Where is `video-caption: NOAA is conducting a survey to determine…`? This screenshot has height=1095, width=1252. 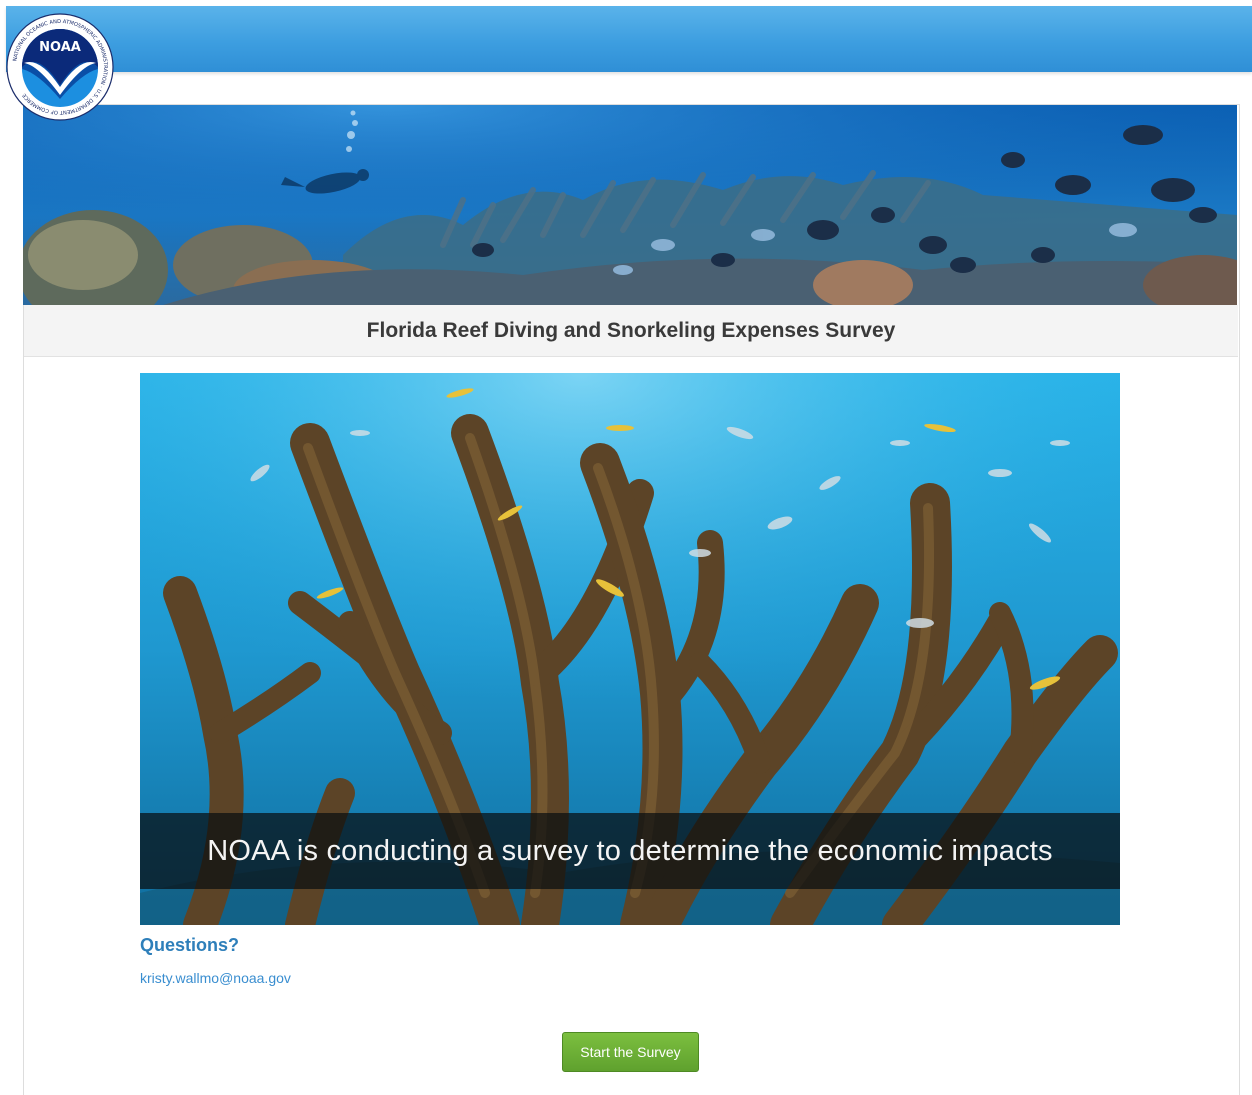
video-caption: NOAA is conducting a survey to determine… is located at coordinates (630, 850).